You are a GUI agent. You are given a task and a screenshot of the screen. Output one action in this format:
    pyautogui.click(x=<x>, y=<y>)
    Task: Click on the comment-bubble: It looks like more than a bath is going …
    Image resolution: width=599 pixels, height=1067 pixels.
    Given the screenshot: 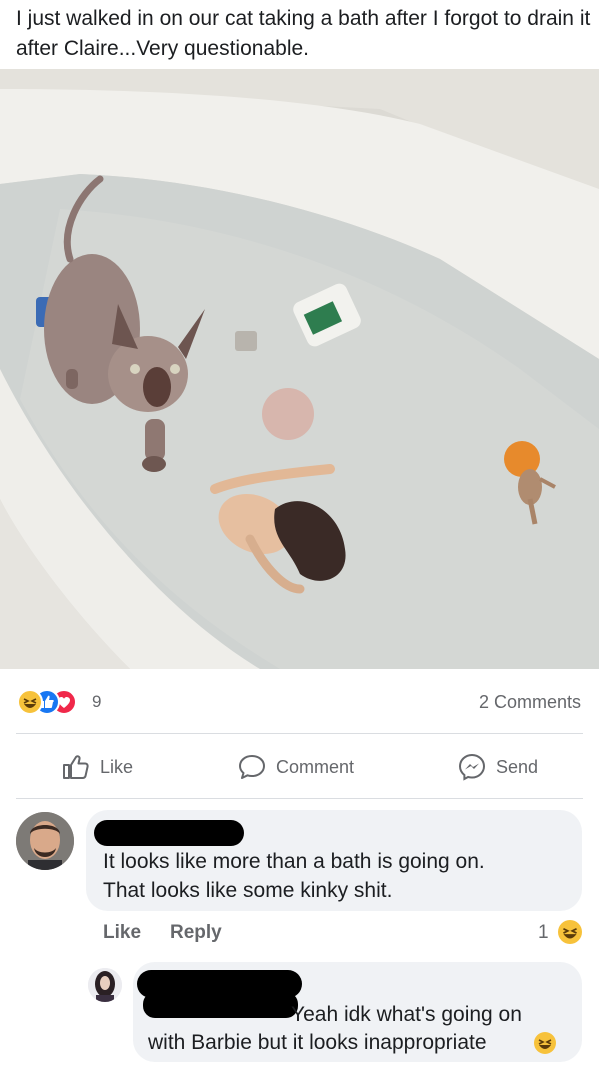 What is the action you would take?
    pyautogui.click(x=334, y=860)
    